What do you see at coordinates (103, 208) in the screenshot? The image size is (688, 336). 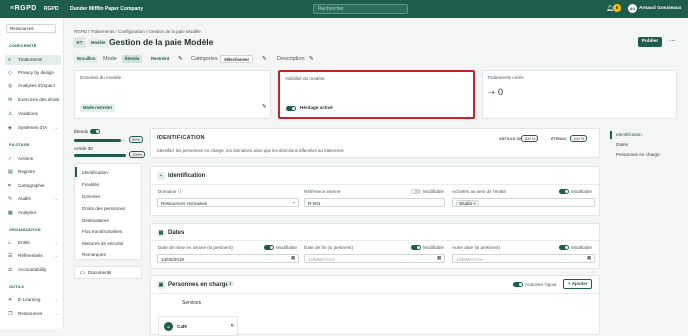 I see `nav-item: Droits des personnes` at bounding box center [103, 208].